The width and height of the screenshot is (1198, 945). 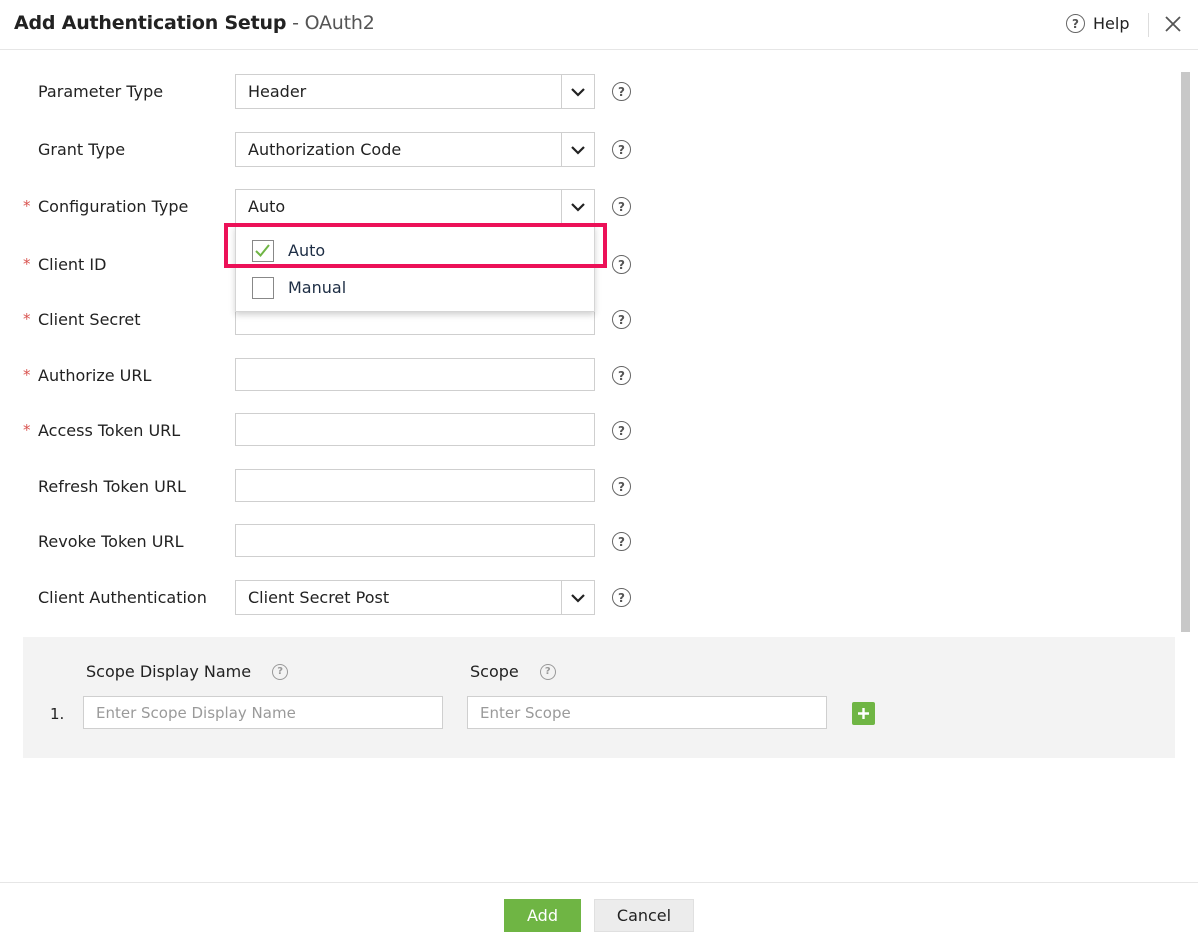 I want to click on parameter-type-select: Header, so click(x=415, y=91).